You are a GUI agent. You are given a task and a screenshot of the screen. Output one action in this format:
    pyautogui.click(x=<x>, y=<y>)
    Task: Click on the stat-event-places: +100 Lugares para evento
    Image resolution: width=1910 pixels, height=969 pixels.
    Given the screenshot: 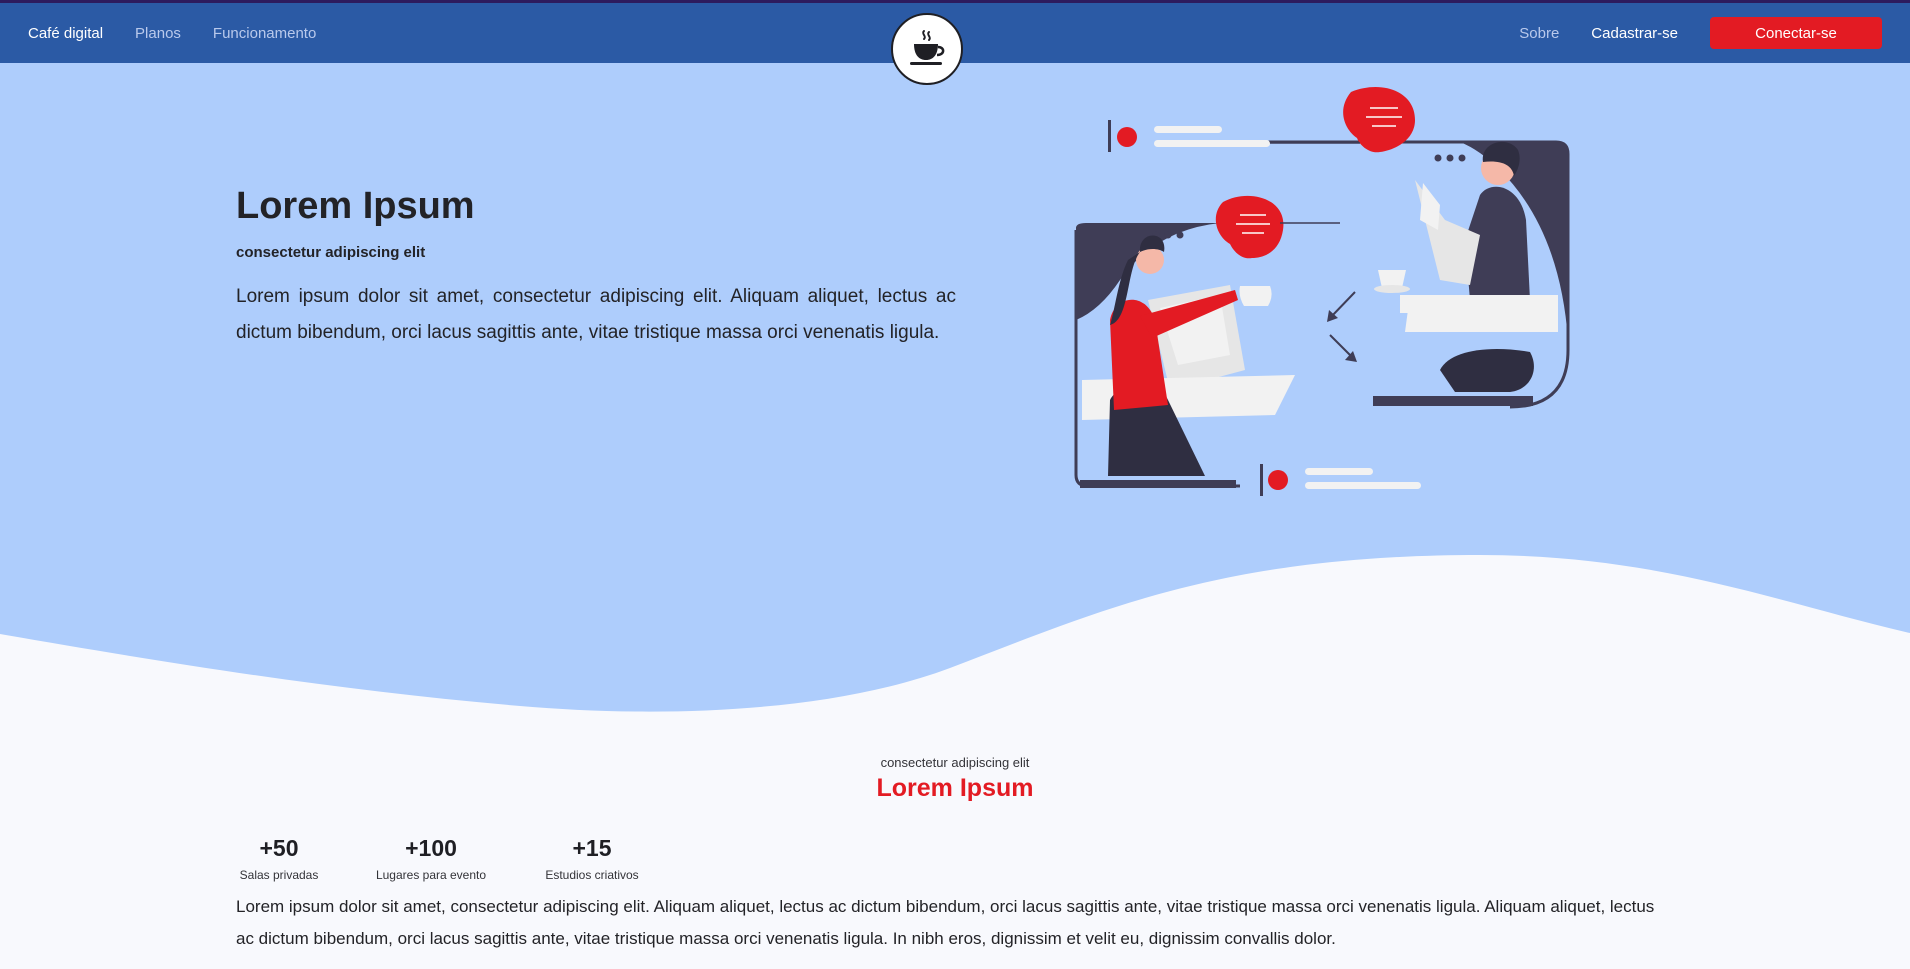 What is the action you would take?
    pyautogui.click(x=431, y=858)
    